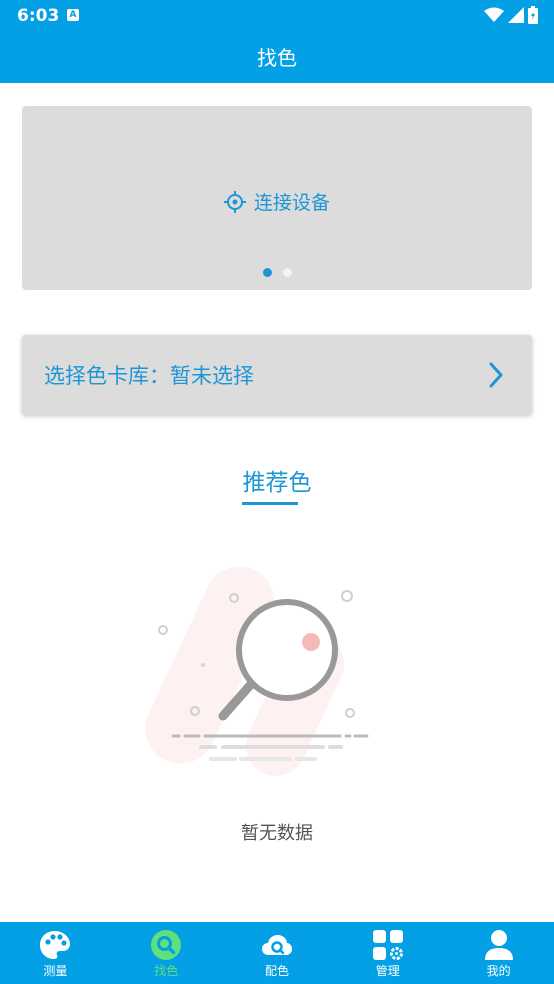  I want to click on bottom-navigation: 测量 找色 配色 管理 我的, so click(277, 953).